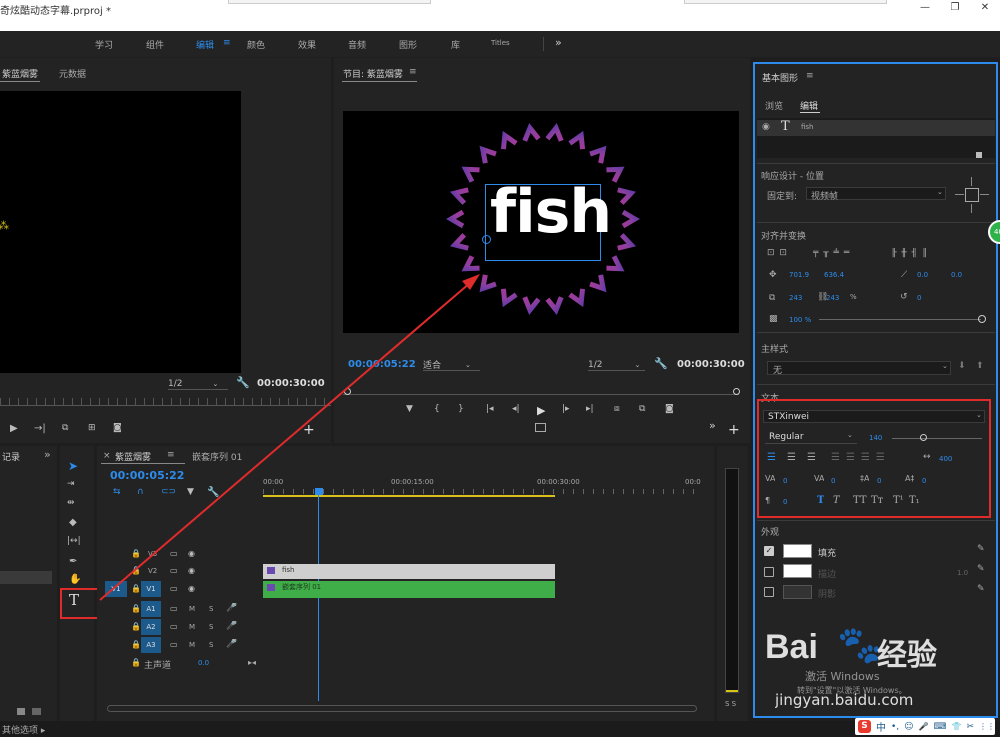  I want to click on pin-edges-widget, so click(972, 195).